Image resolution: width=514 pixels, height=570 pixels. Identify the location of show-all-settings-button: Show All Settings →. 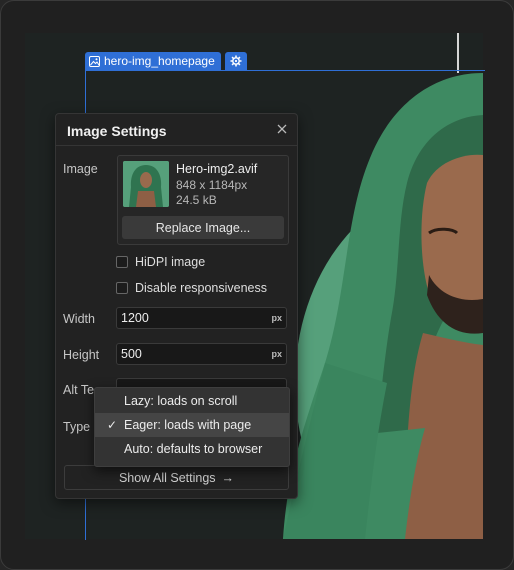
(176, 477).